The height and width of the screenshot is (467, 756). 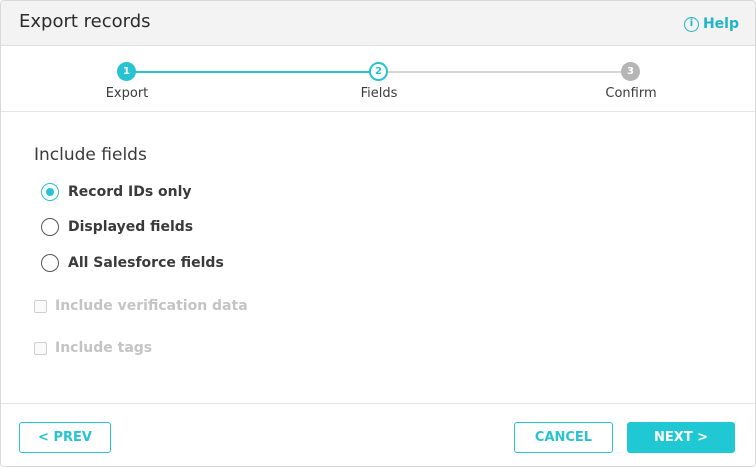 I want to click on radio-all-salesforce-fields: All Salesforce fields, so click(x=132, y=263).